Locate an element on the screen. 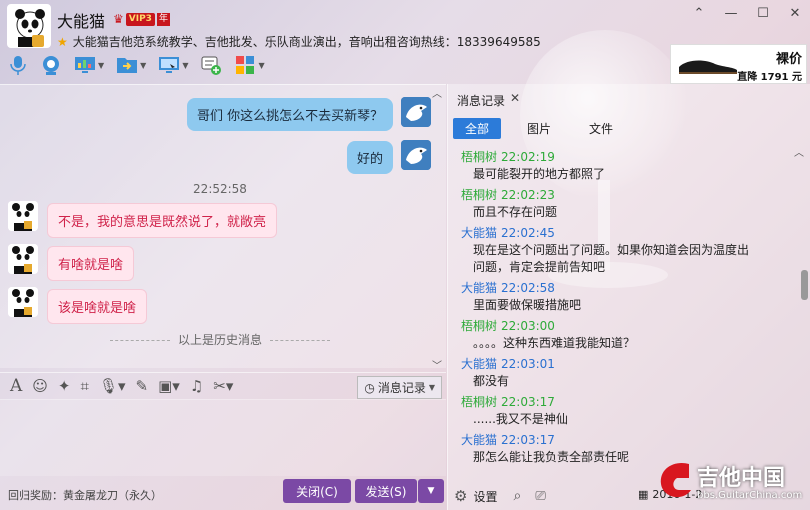  contact-nickname: 大能猫 is located at coordinates (81, 20).